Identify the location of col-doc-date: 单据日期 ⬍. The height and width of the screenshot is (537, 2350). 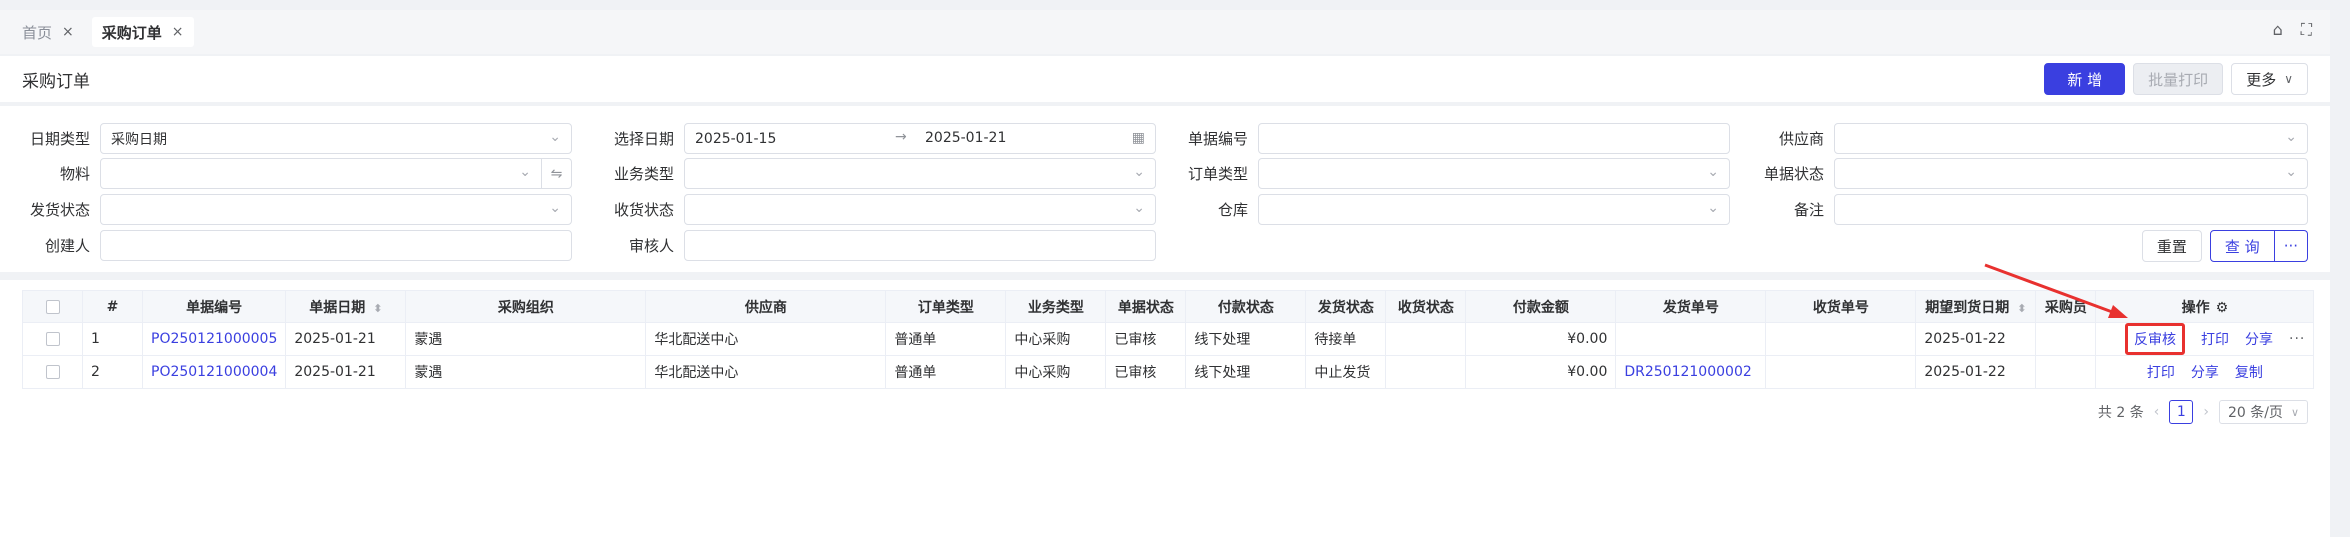
(346, 306).